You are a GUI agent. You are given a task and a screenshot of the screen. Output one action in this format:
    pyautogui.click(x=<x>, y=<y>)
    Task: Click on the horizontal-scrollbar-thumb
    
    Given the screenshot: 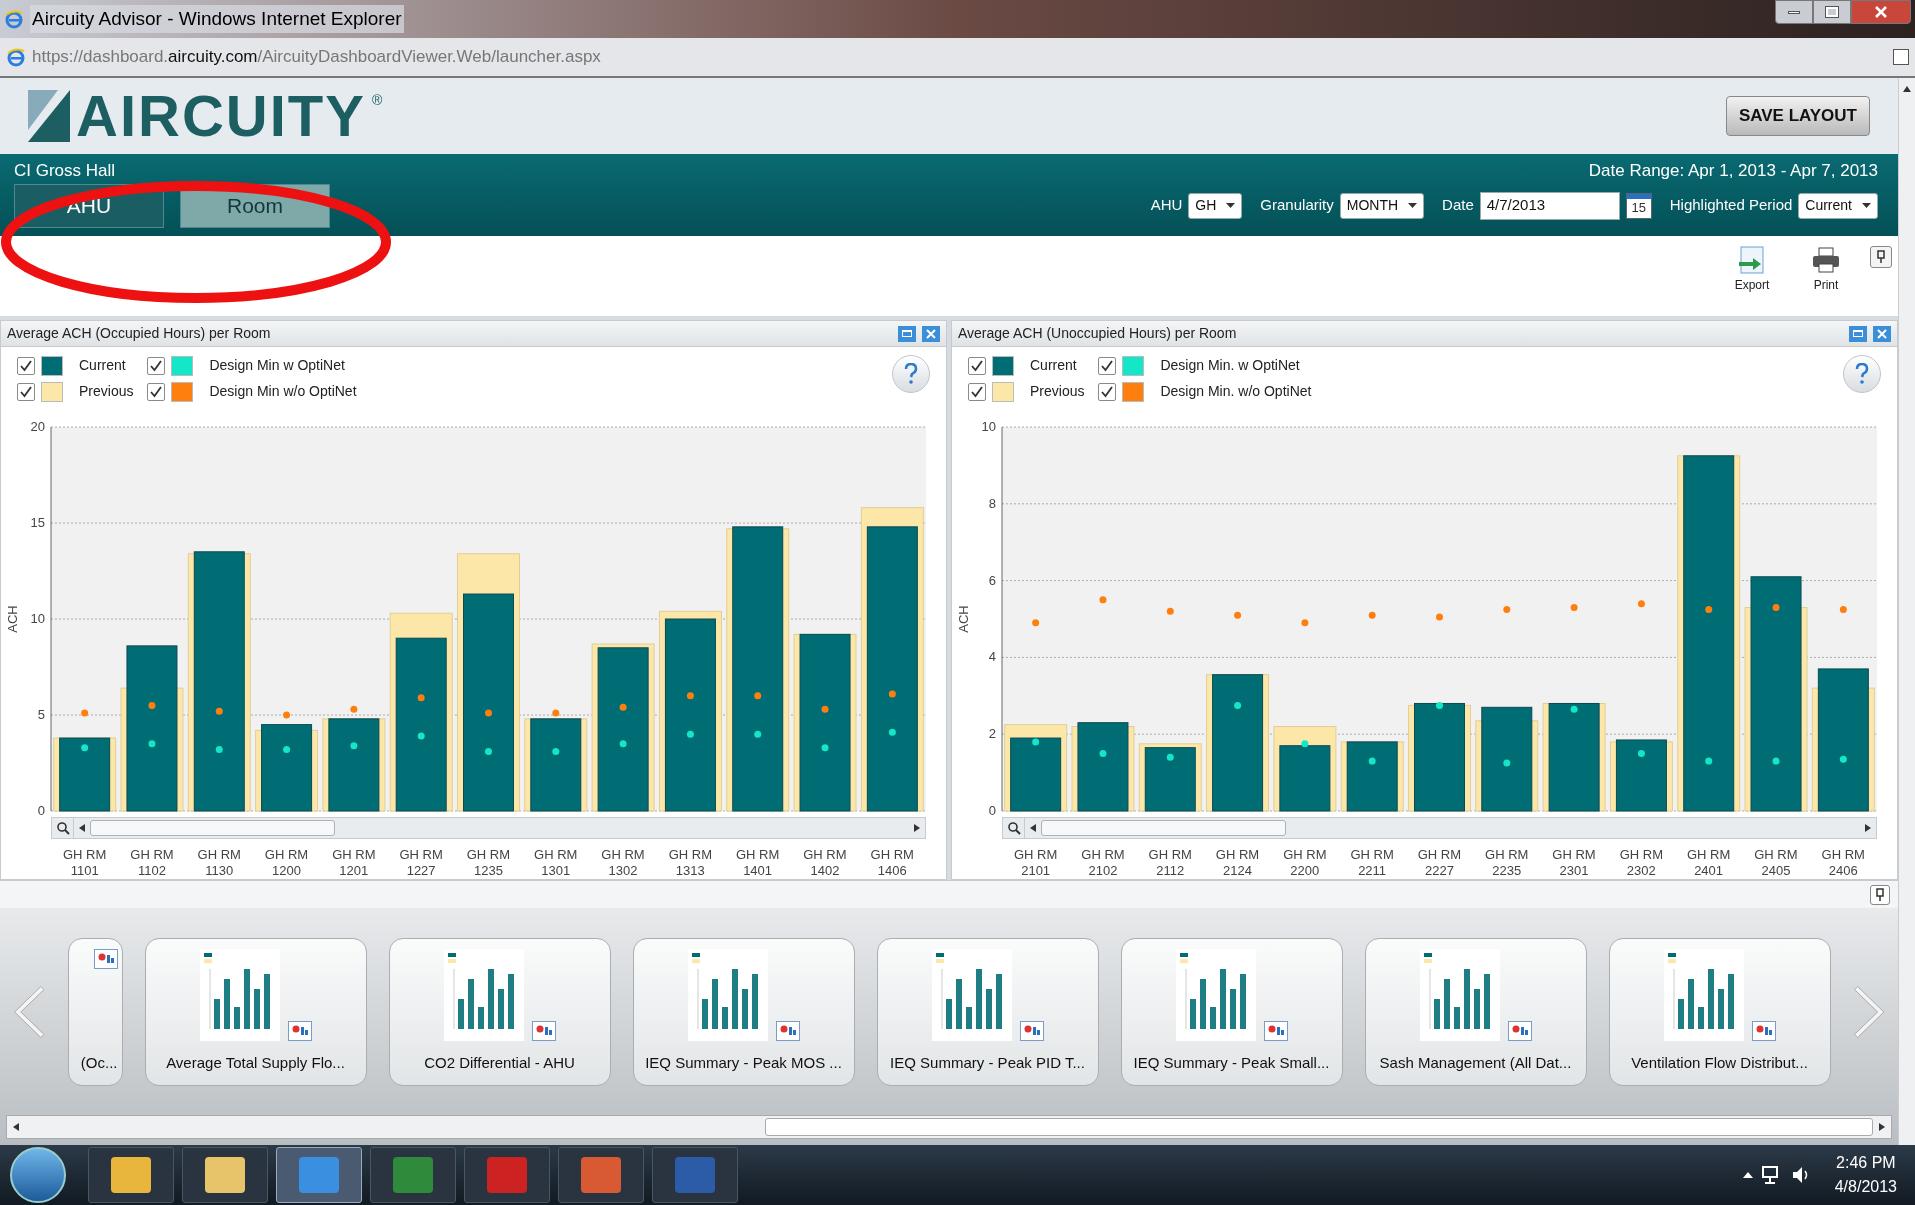 What is the action you would take?
    pyautogui.click(x=1319, y=1127)
    